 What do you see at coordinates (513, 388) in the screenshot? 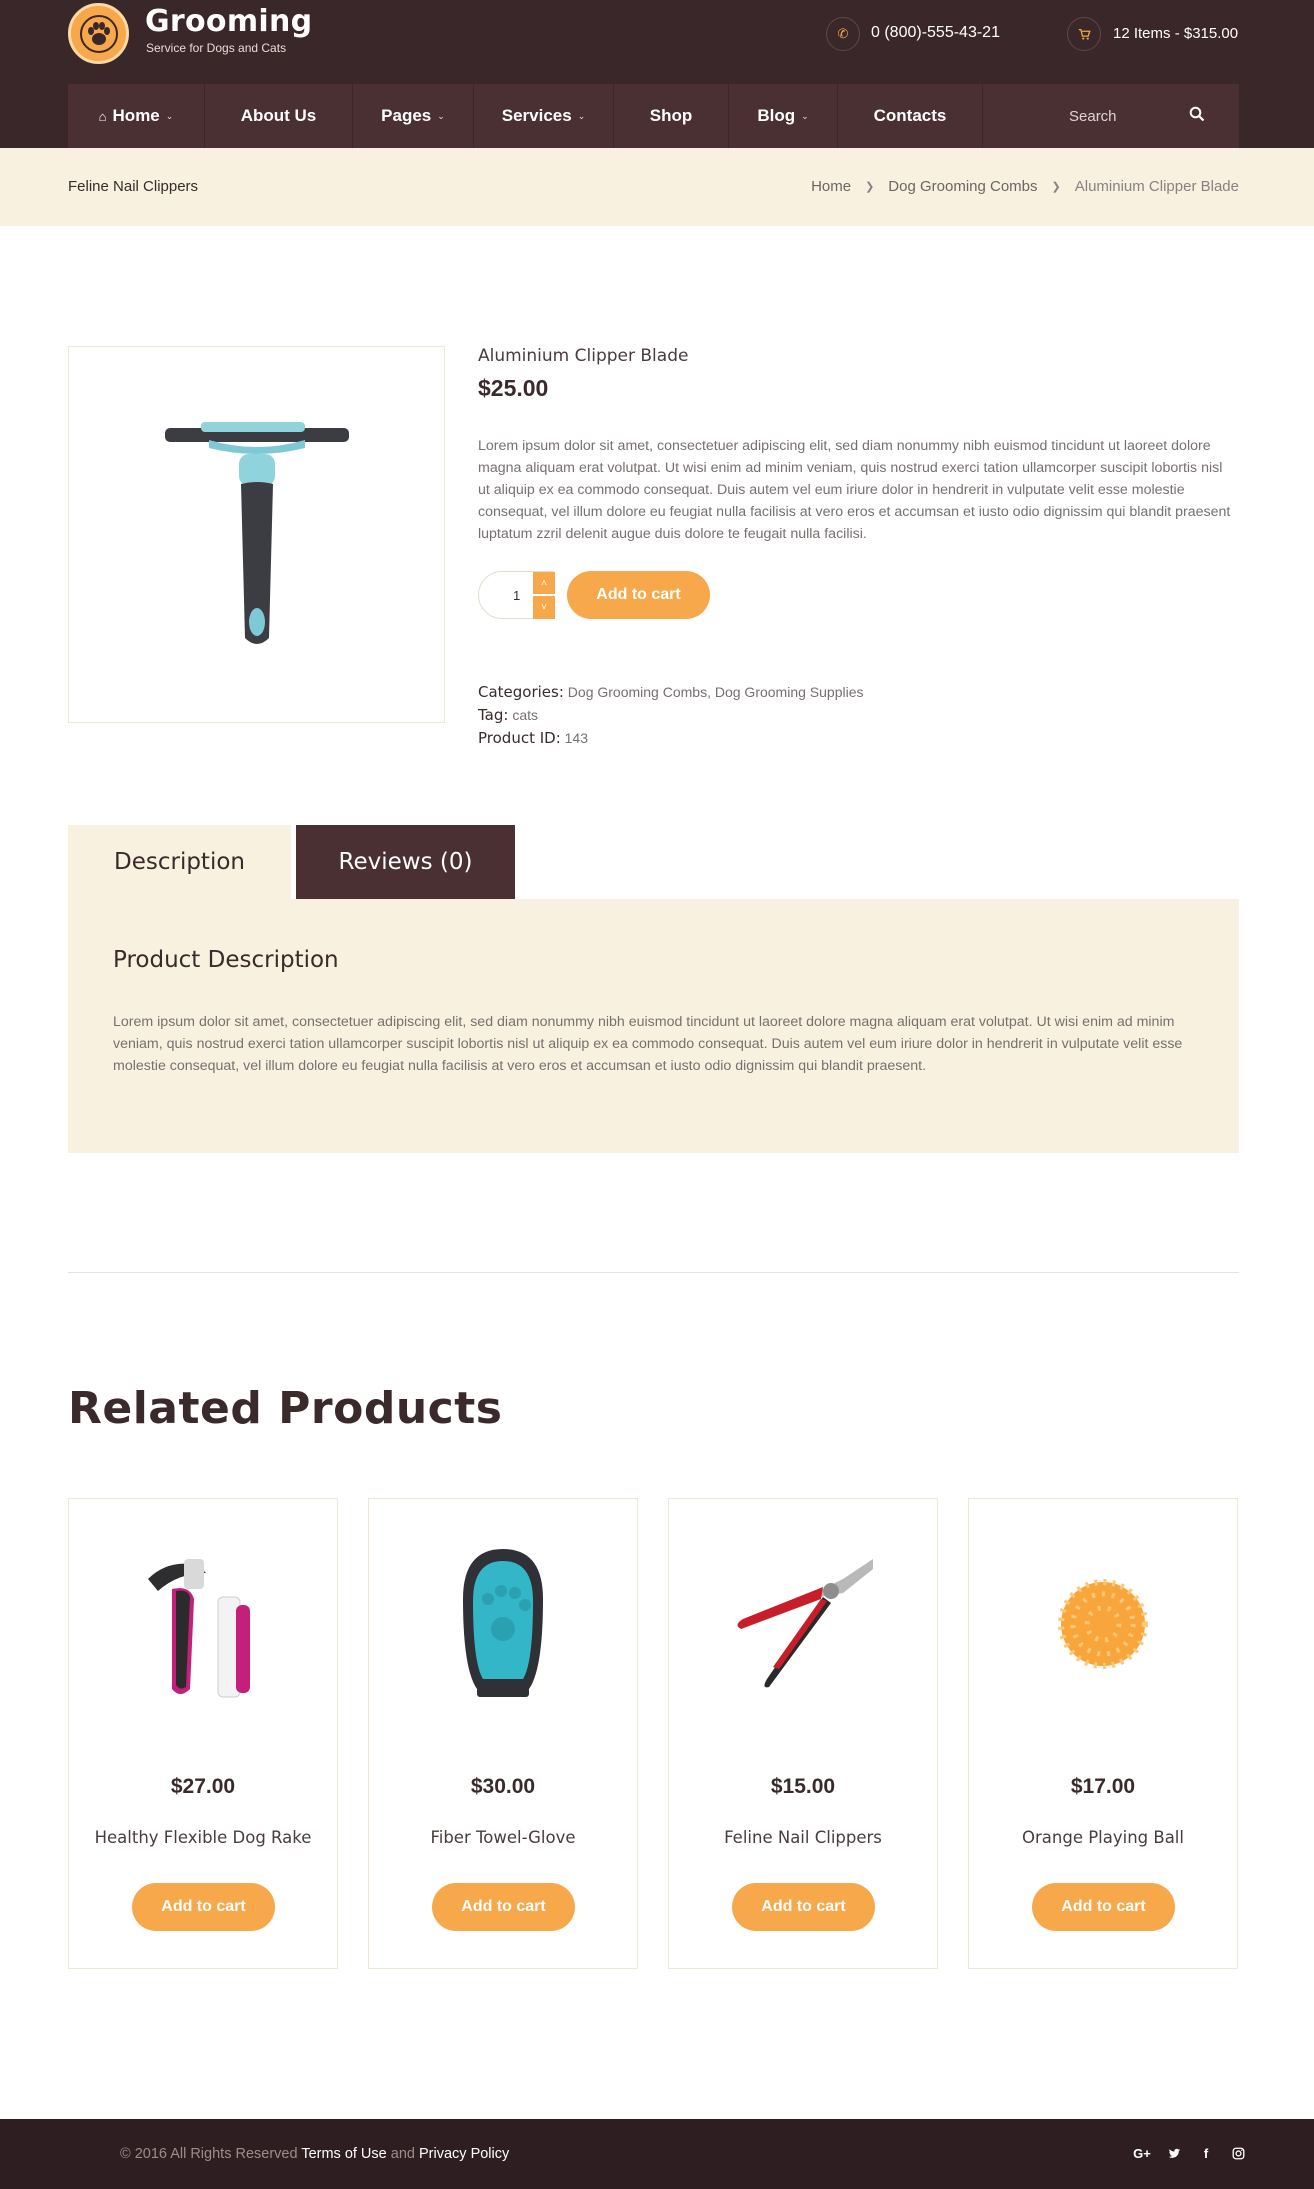
I see `product-price: $25.00` at bounding box center [513, 388].